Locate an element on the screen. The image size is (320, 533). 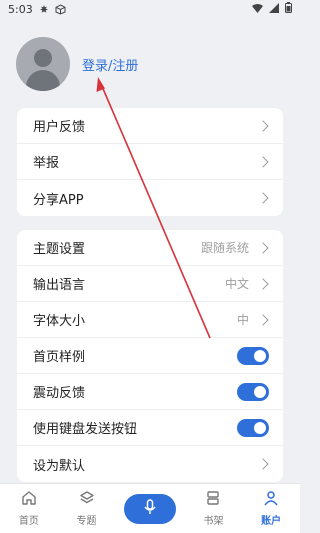
row-label: 震动反馈 is located at coordinates (59, 393).